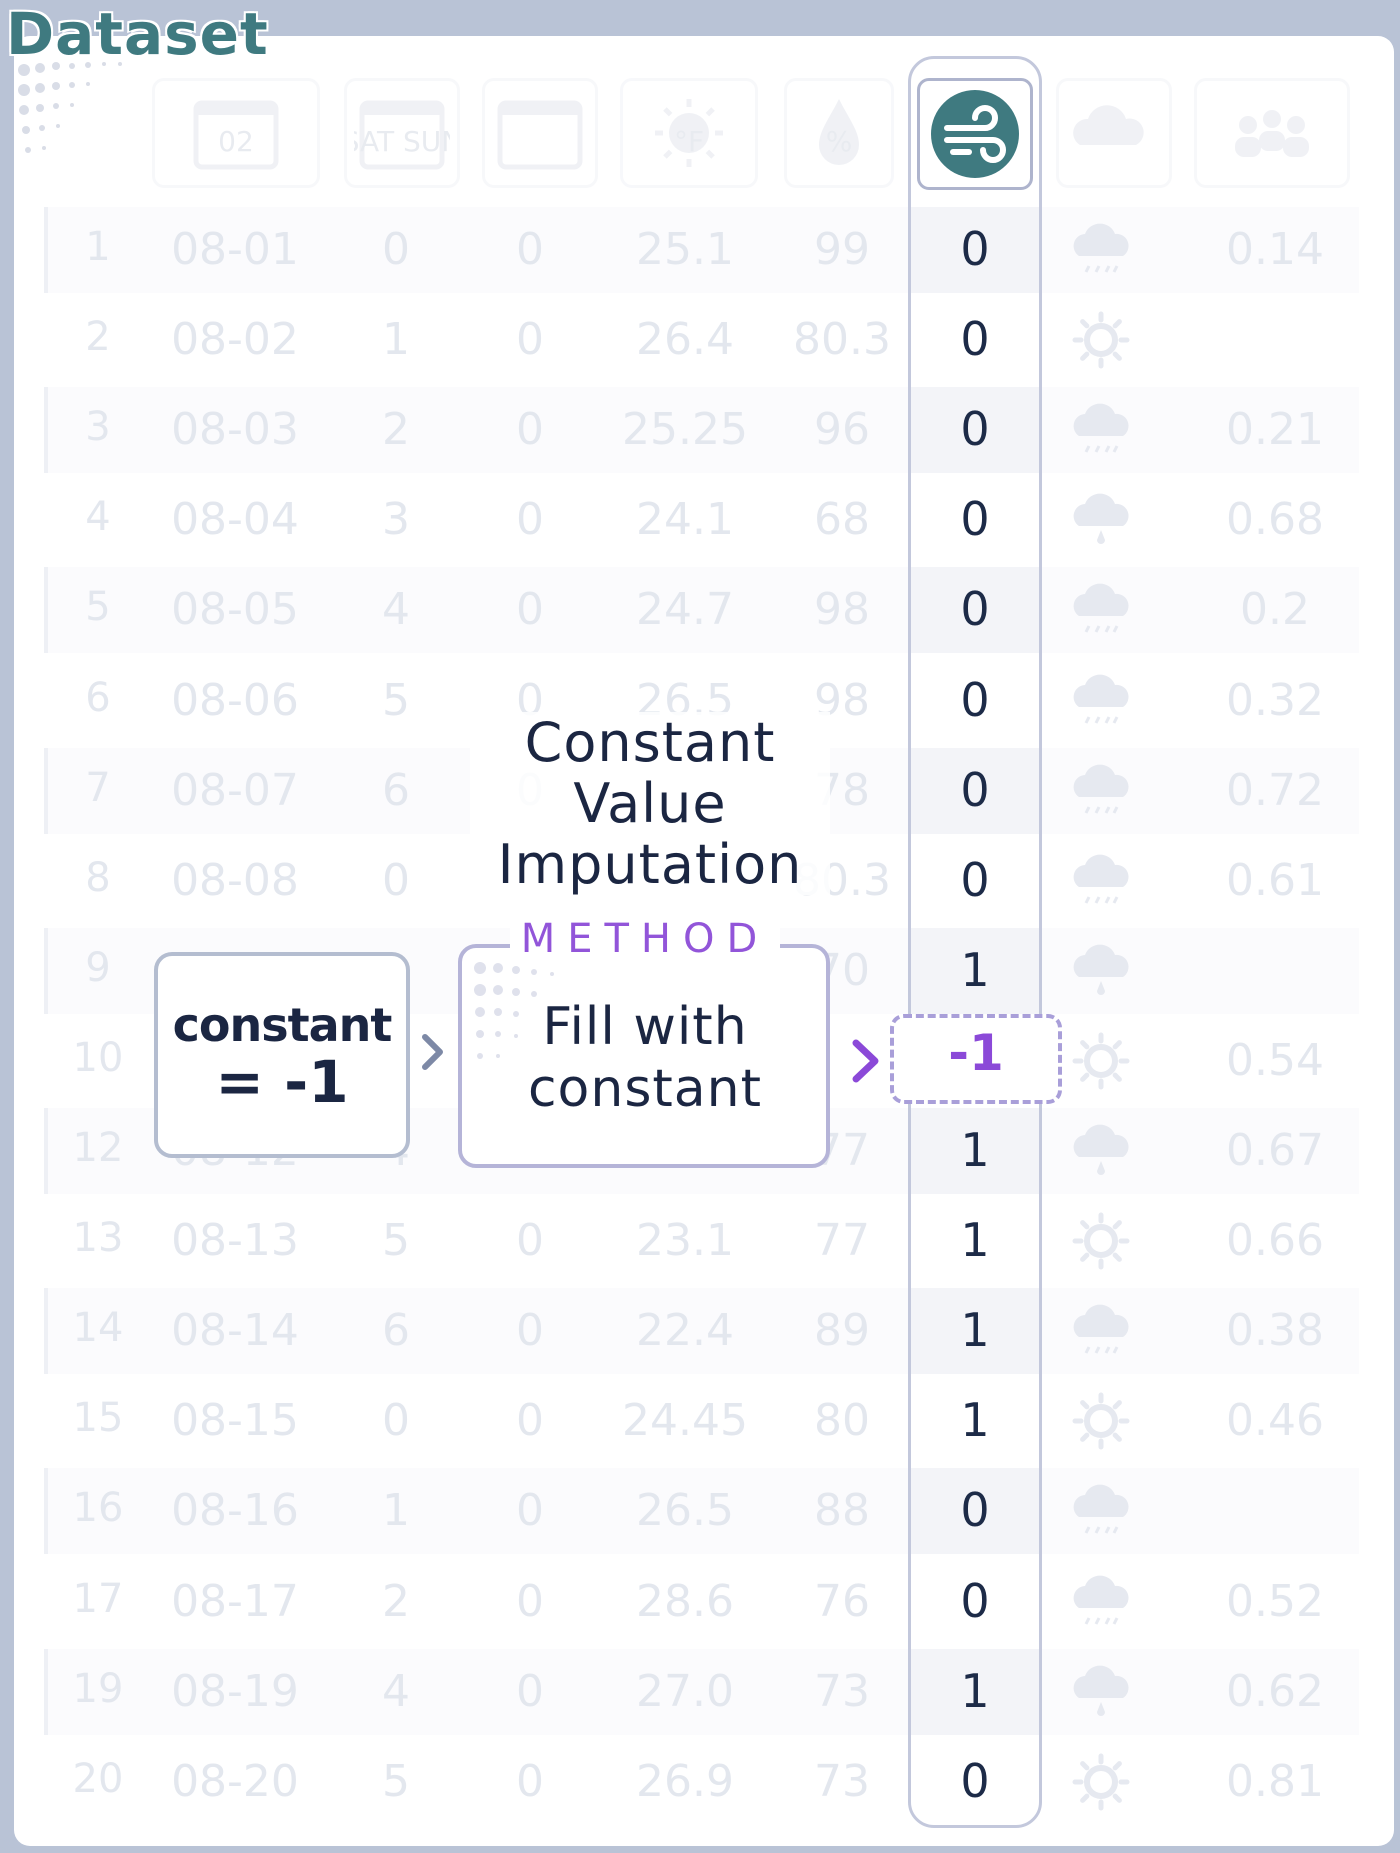  What do you see at coordinates (98, 787) in the screenshot?
I see `row-number: 7` at bounding box center [98, 787].